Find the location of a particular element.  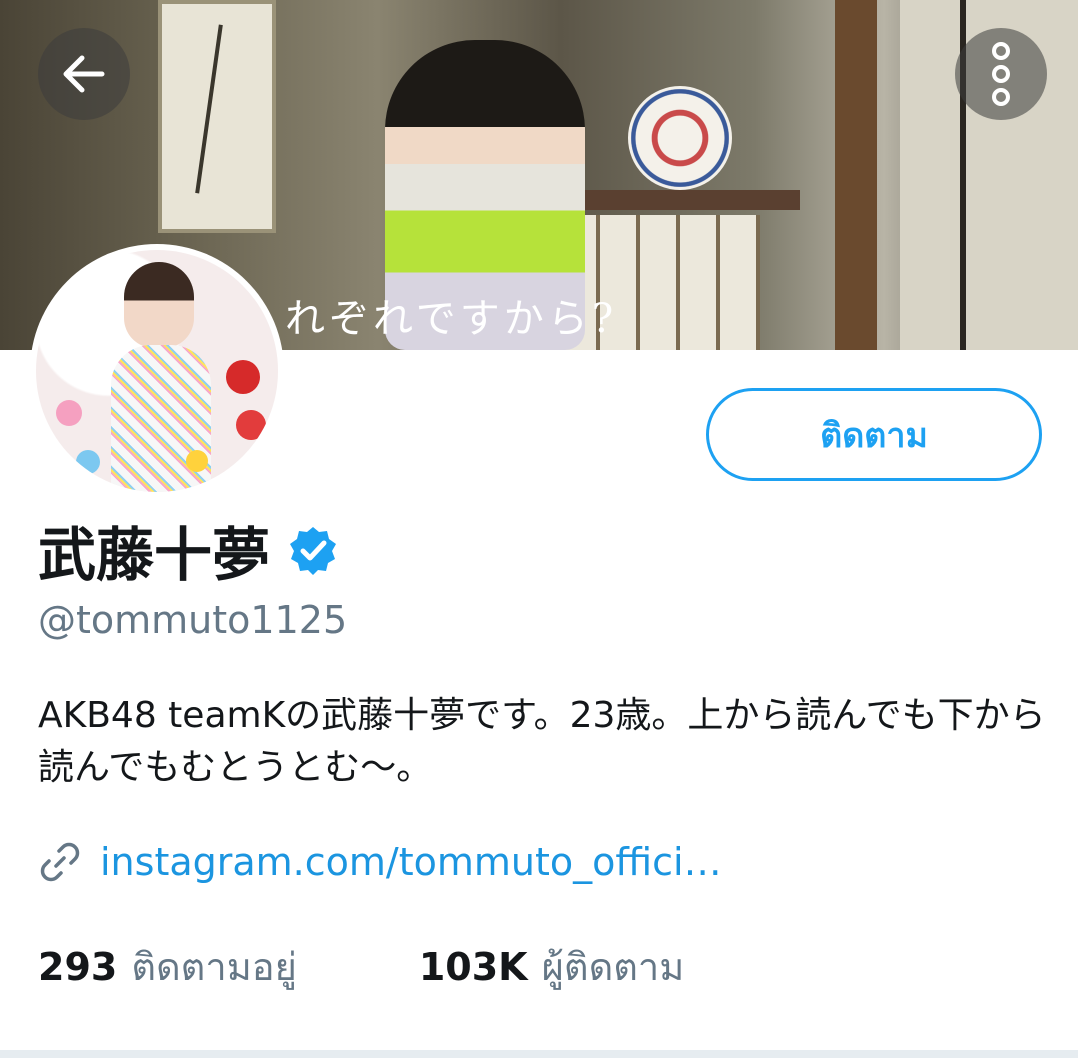

following-stat: 293 ติดตามอยู่ is located at coordinates (167, 966).